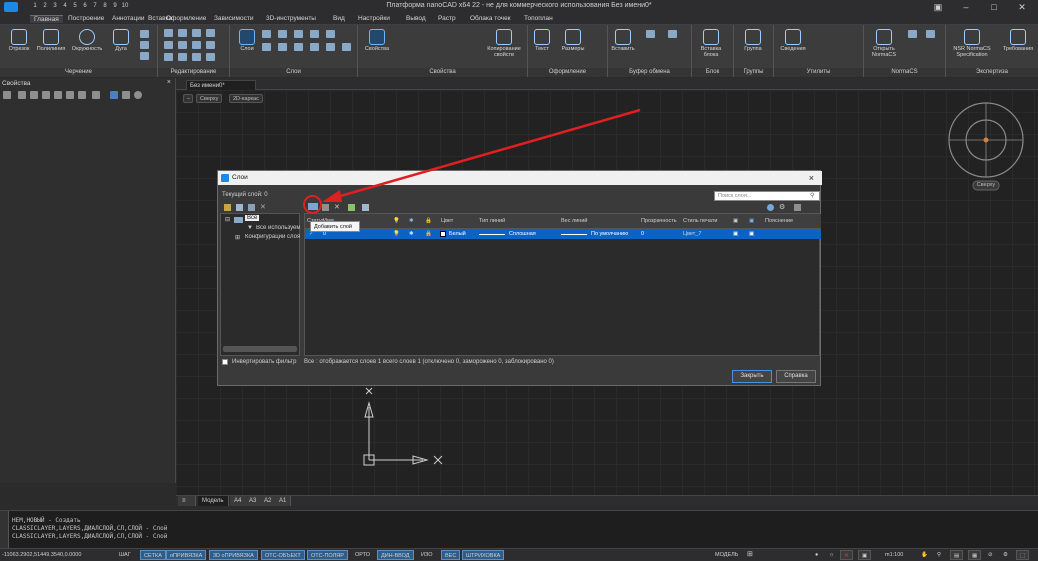  What do you see at coordinates (751, 221) in the screenshot?
I see `col-new-vp-freeze-icon: ▣` at bounding box center [751, 221].